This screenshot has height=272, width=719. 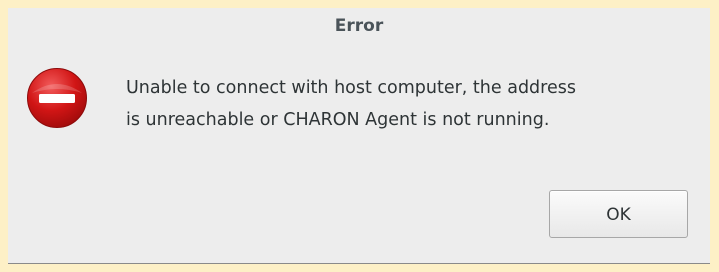 What do you see at coordinates (618, 214) in the screenshot?
I see `ok-button: OK` at bounding box center [618, 214].